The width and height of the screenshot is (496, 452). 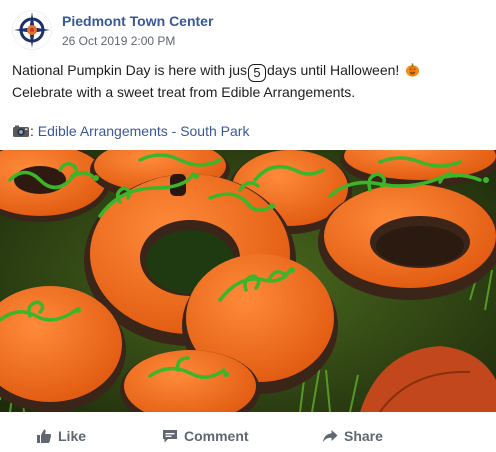 I want to click on share-button: Share, so click(x=352, y=436).